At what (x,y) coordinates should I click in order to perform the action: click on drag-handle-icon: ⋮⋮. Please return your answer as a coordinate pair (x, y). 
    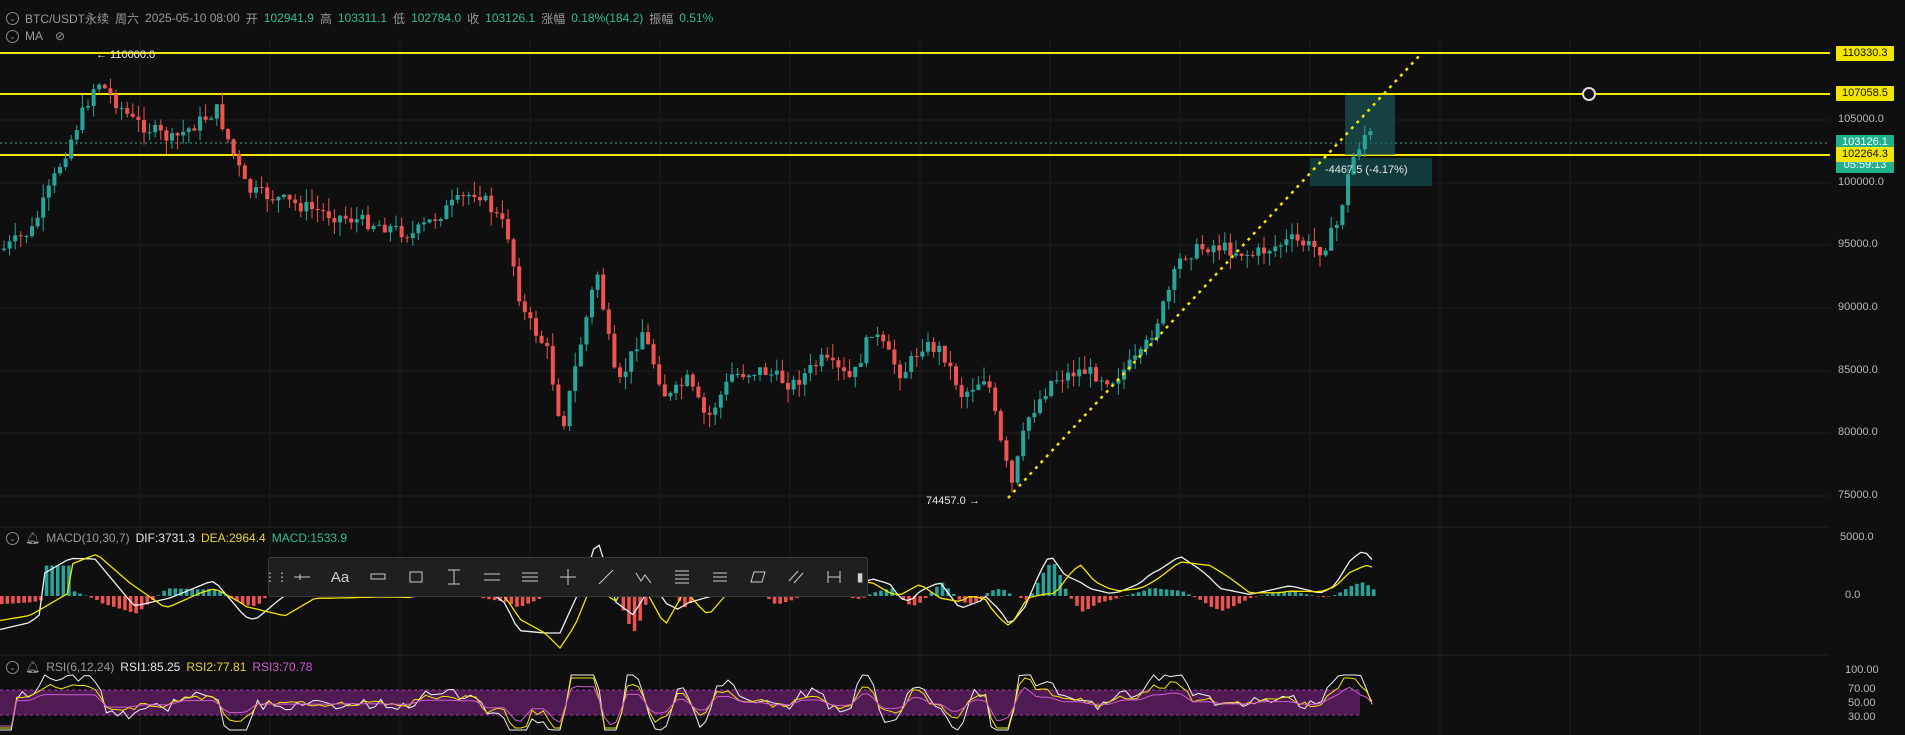
    Looking at the image, I should click on (276, 577).